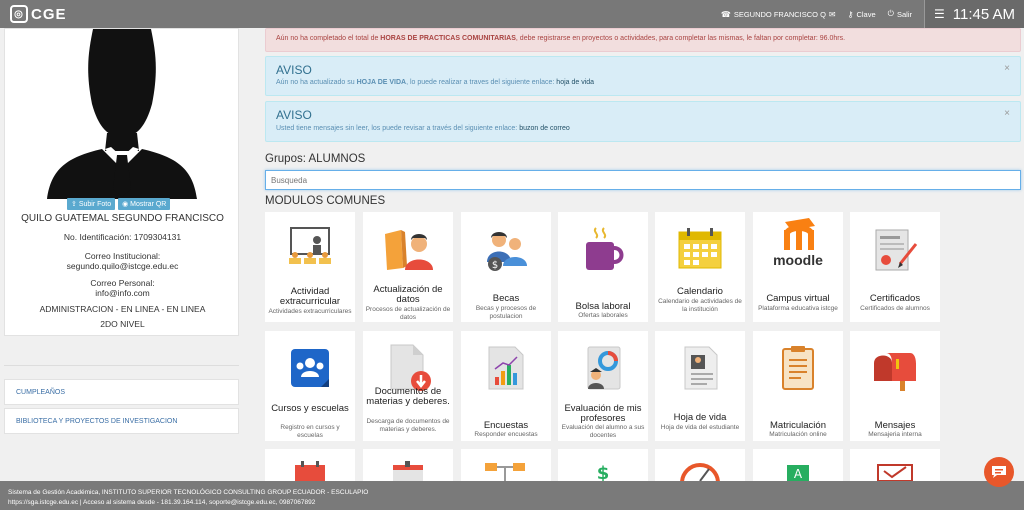  What do you see at coordinates (310, 368) in the screenshot?
I see `classroom-icon` at bounding box center [310, 368].